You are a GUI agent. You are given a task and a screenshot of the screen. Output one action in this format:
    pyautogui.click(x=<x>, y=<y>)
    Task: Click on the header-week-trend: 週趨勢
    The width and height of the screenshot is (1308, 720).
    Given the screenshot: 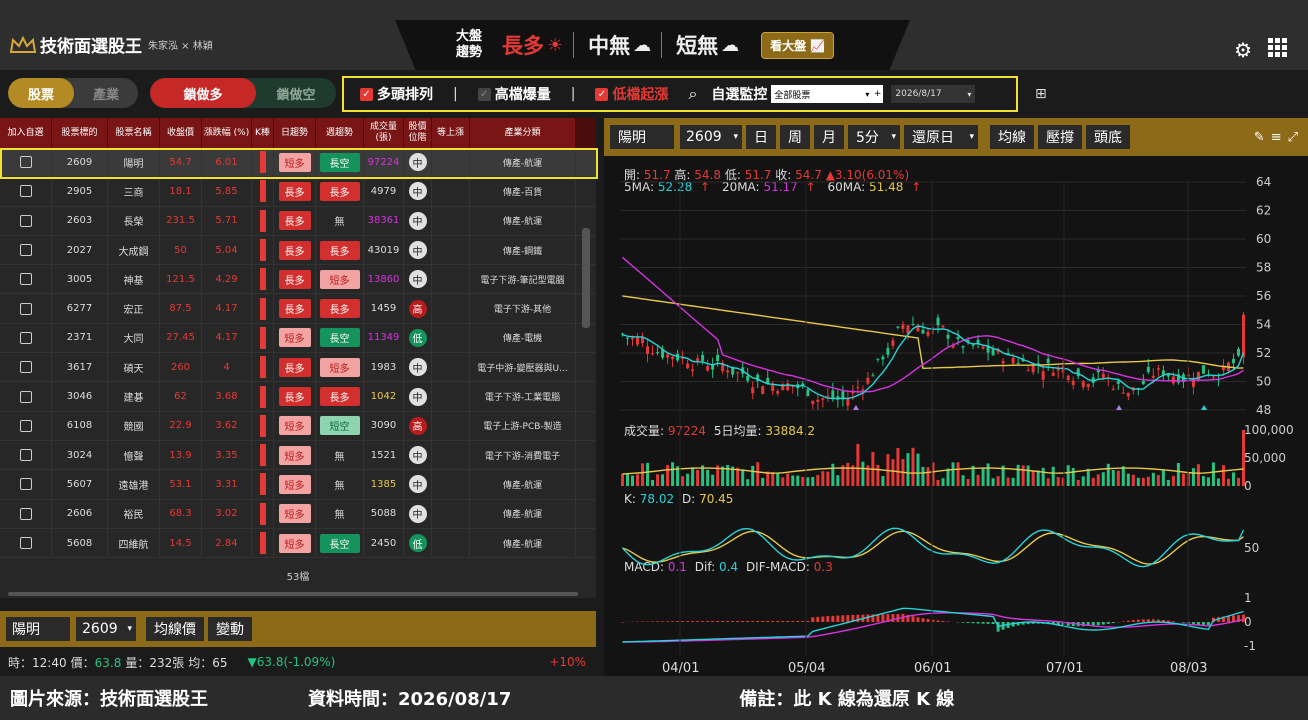 What is the action you would take?
    pyautogui.click(x=340, y=133)
    